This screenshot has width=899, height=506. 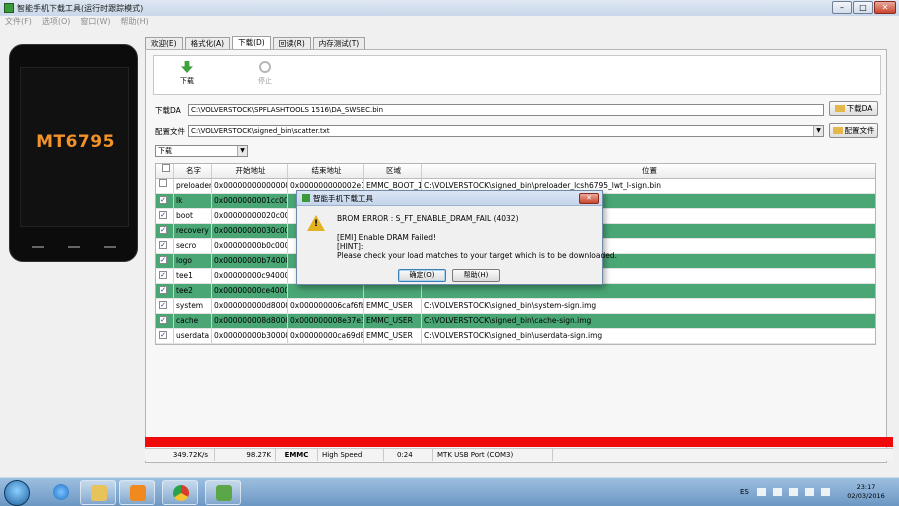 I want to click on da-button: 下载DA, so click(x=853, y=108).